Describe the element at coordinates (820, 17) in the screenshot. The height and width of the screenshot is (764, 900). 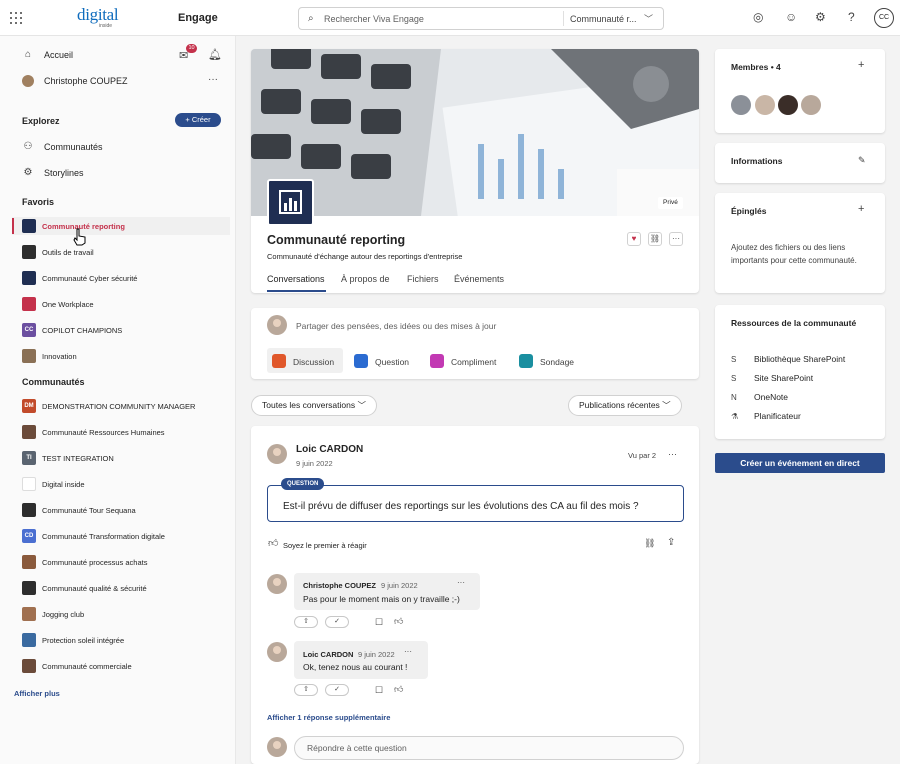
I see `gear-icon: ⚙` at that location.